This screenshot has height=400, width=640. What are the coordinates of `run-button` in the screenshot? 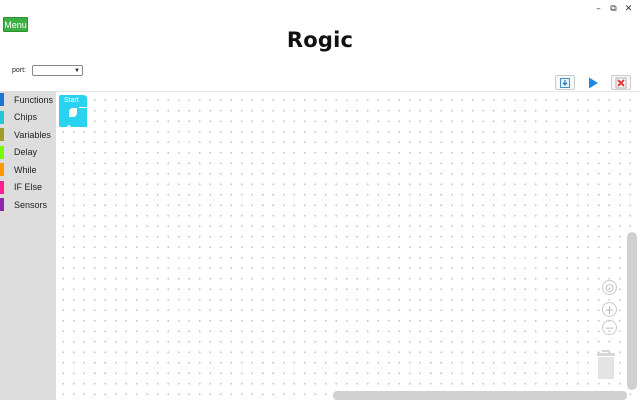 It's located at (593, 82).